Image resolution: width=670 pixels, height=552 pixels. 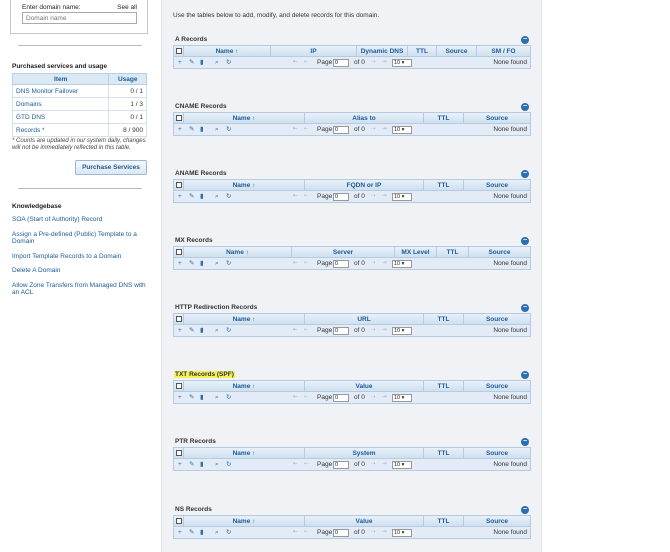 What do you see at coordinates (314, 51) in the screenshot?
I see `column-header: IP` at bounding box center [314, 51].